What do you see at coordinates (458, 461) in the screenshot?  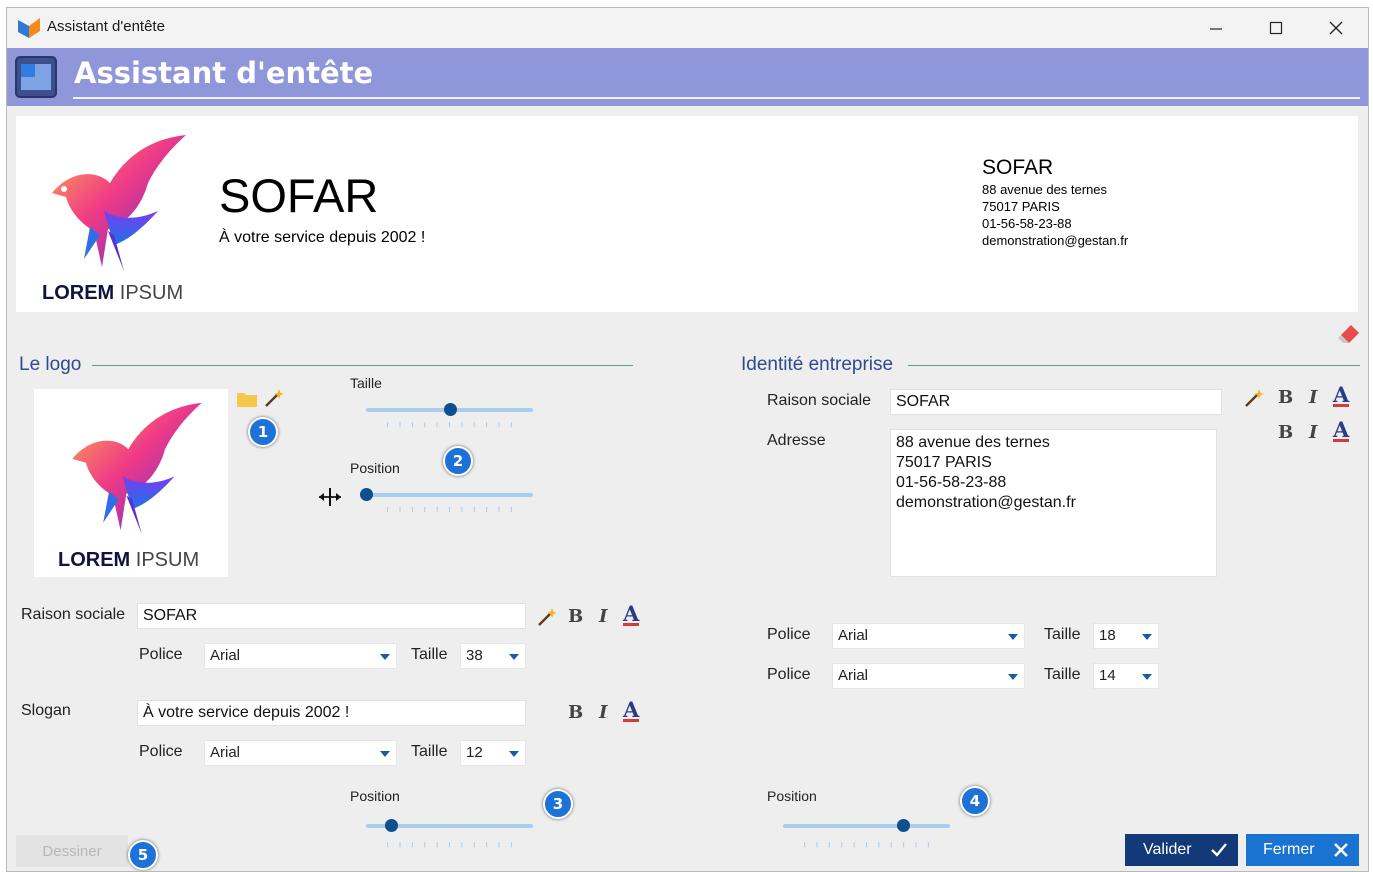 I see `step-badge-2: 2` at bounding box center [458, 461].